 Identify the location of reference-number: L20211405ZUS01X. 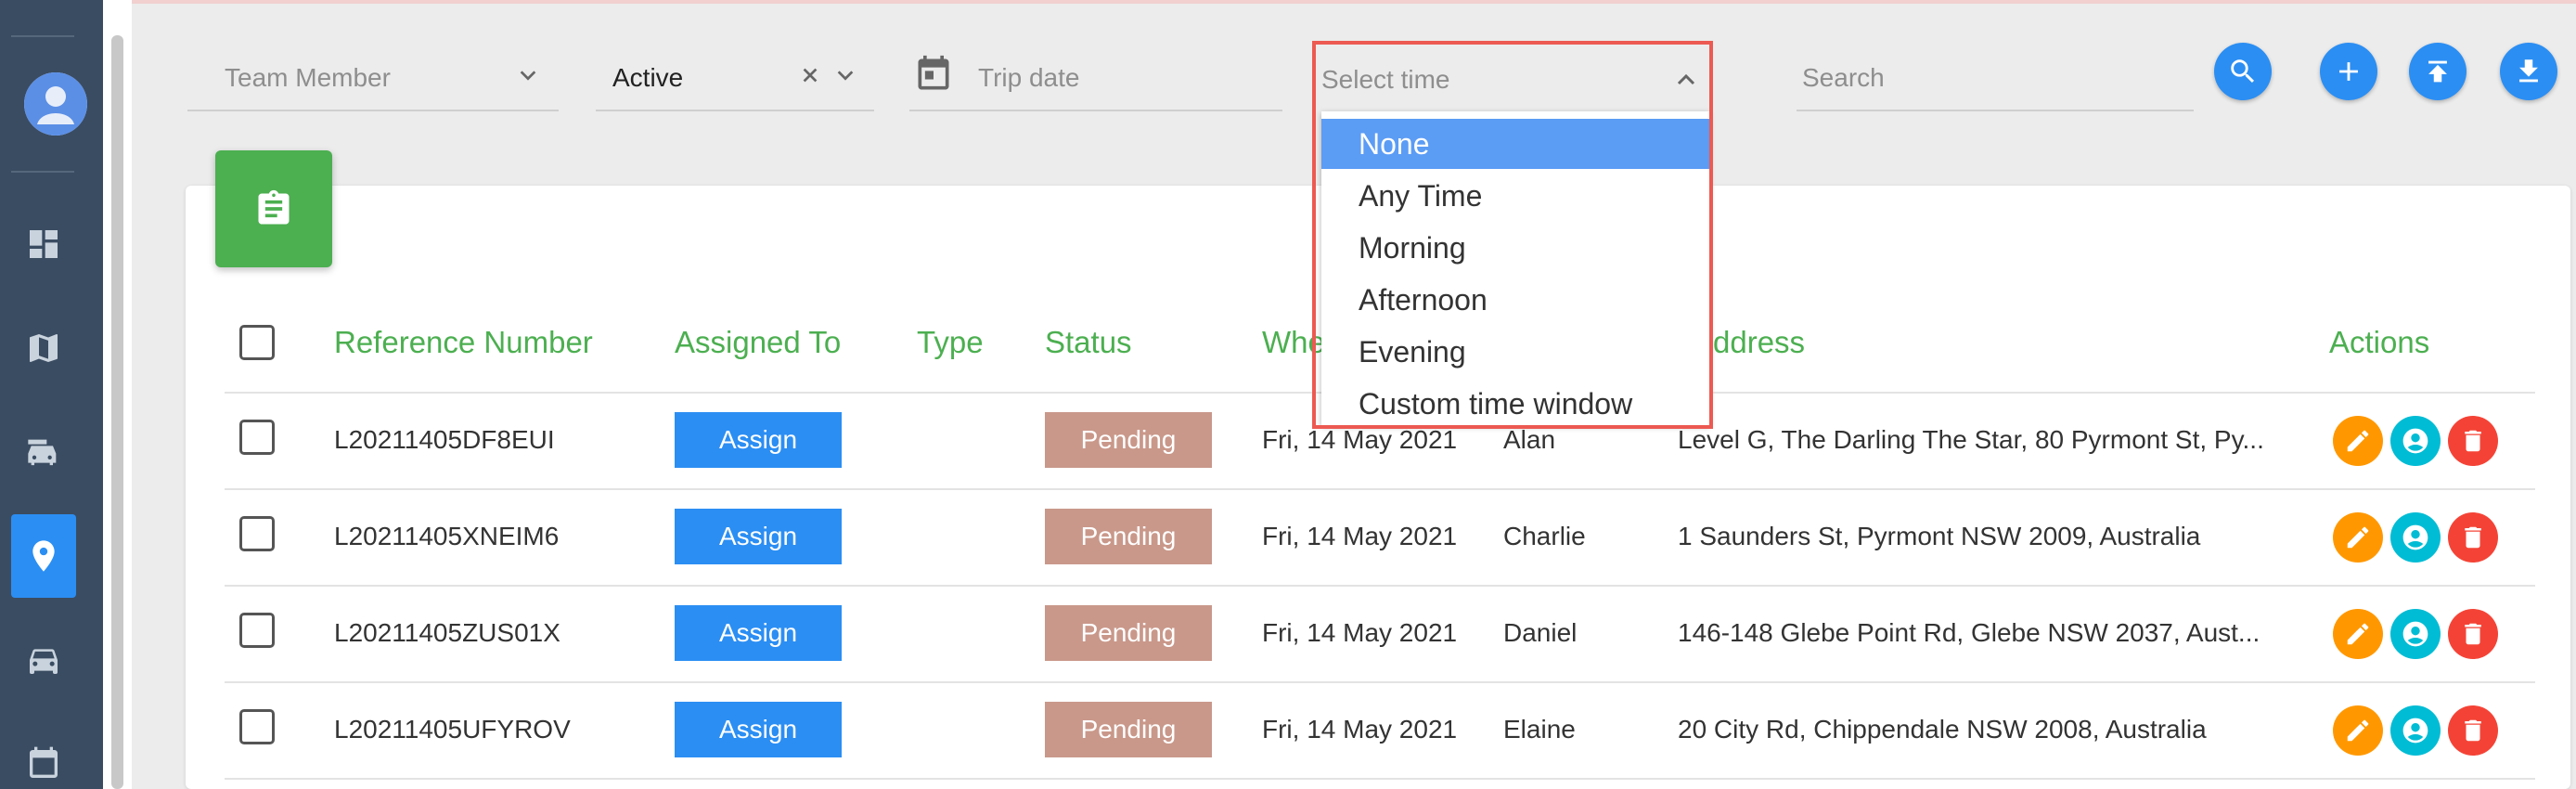
(447, 632).